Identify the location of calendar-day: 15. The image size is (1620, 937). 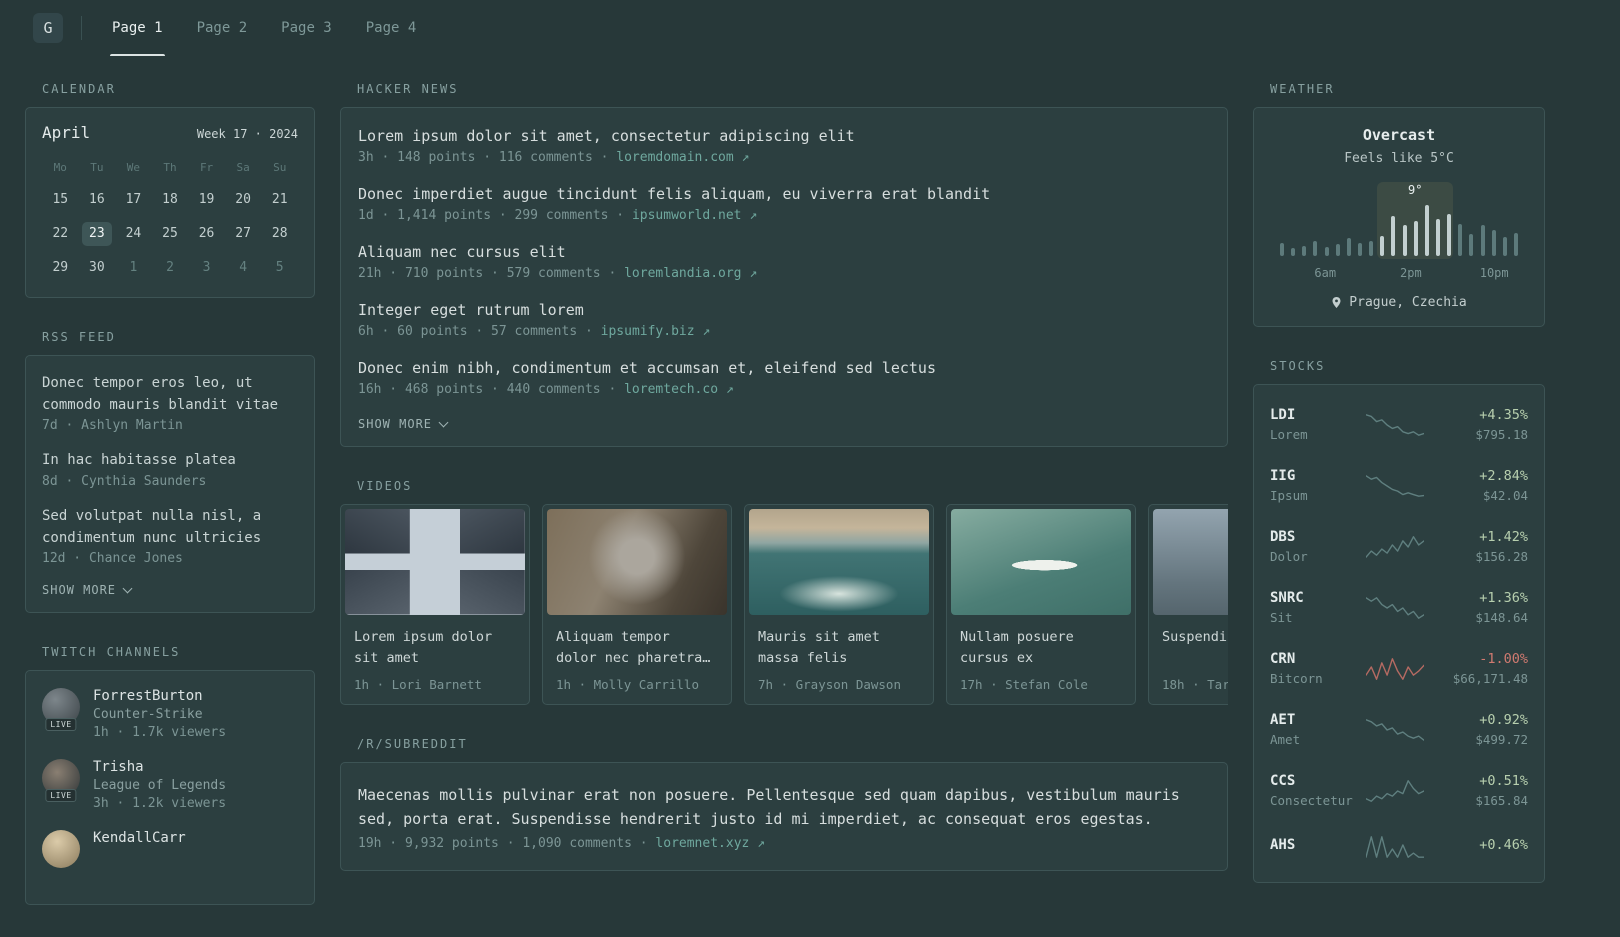
(60, 200).